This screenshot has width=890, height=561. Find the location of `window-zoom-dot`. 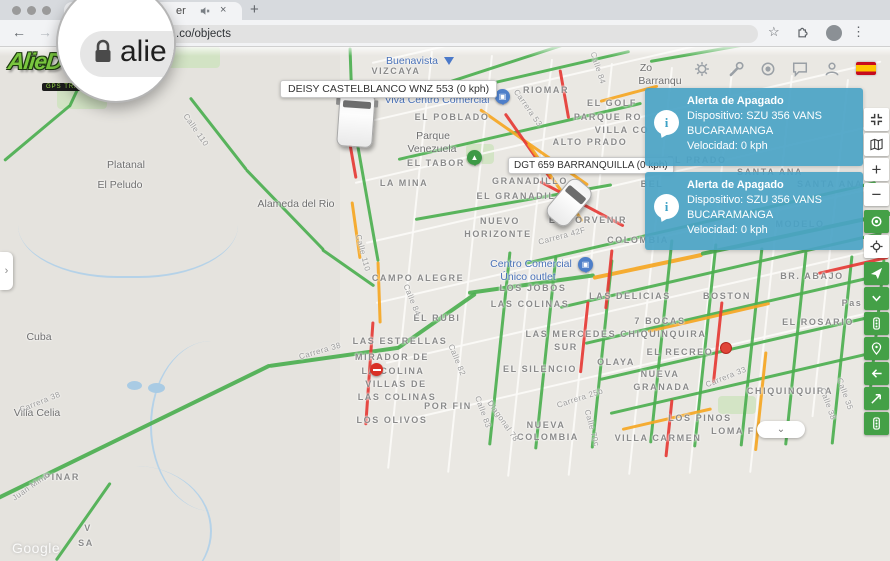

window-zoom-dot is located at coordinates (46, 10).